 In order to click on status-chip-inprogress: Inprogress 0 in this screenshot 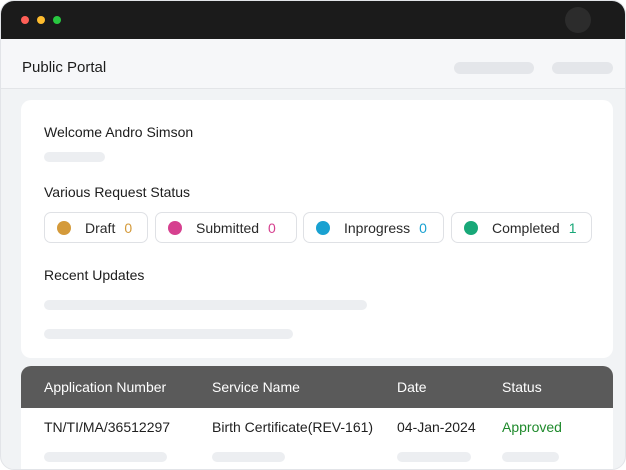, I will do `click(373, 227)`.